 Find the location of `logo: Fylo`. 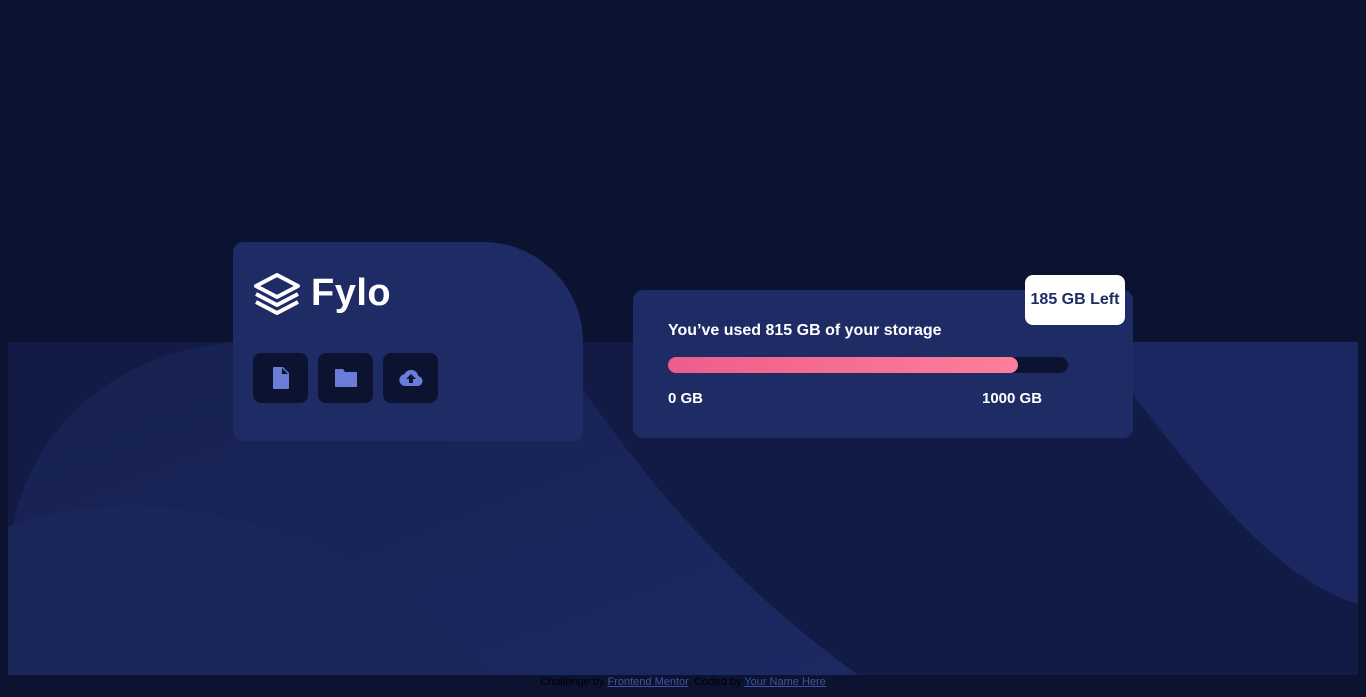

logo: Fylo is located at coordinates (322, 293).